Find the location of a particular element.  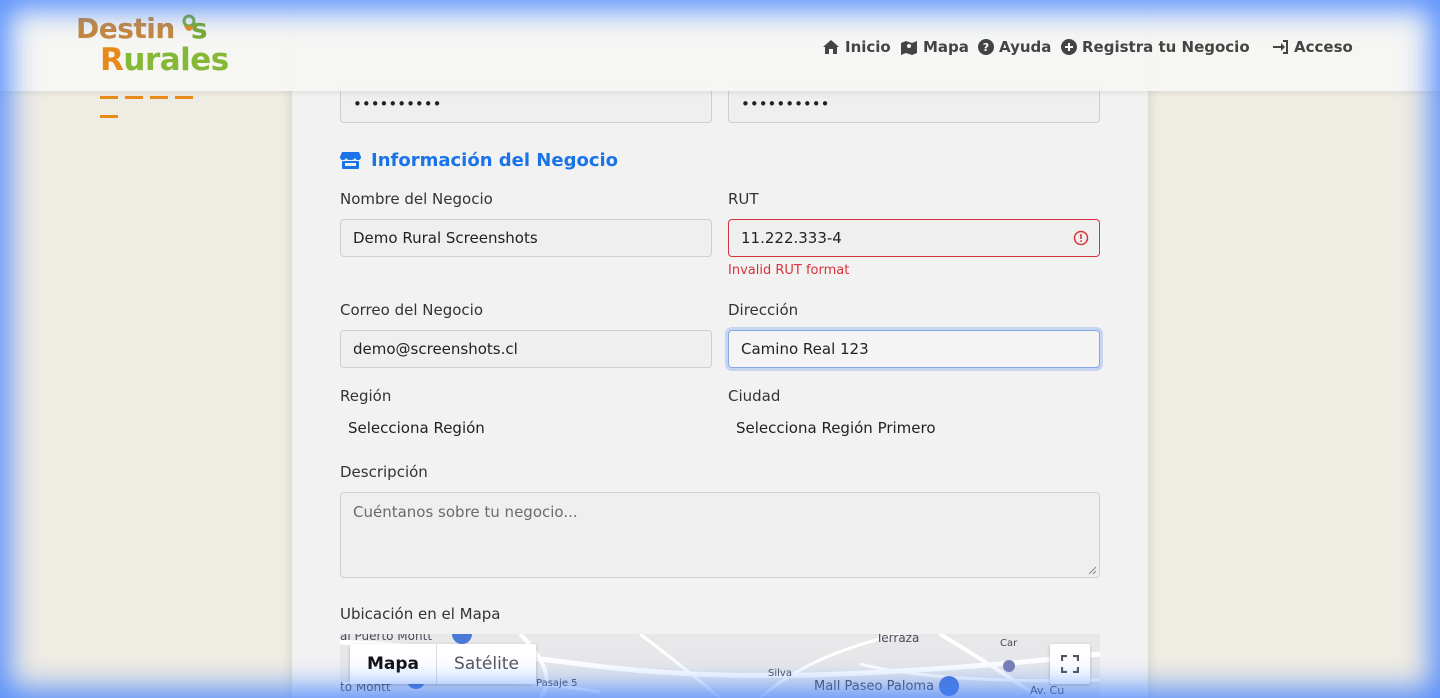

section-title-business-info: Información del Negocio is located at coordinates (479, 160).